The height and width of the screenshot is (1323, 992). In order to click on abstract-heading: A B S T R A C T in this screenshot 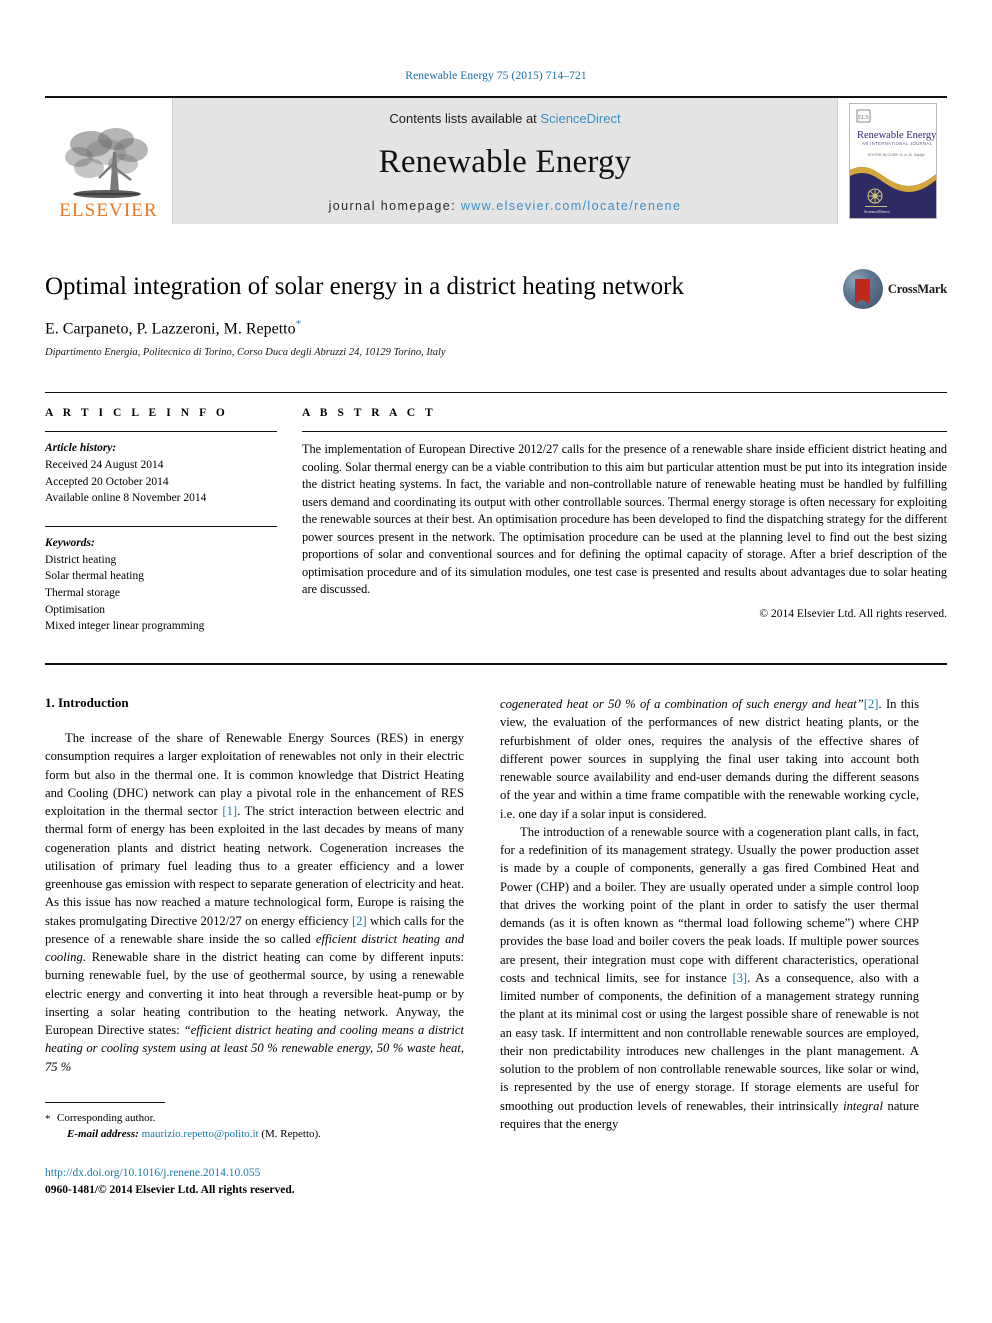, I will do `click(369, 413)`.